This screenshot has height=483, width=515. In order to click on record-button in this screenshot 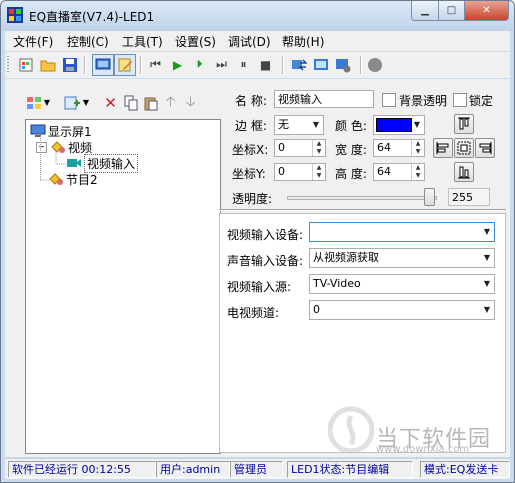, I will do `click(374, 64)`.